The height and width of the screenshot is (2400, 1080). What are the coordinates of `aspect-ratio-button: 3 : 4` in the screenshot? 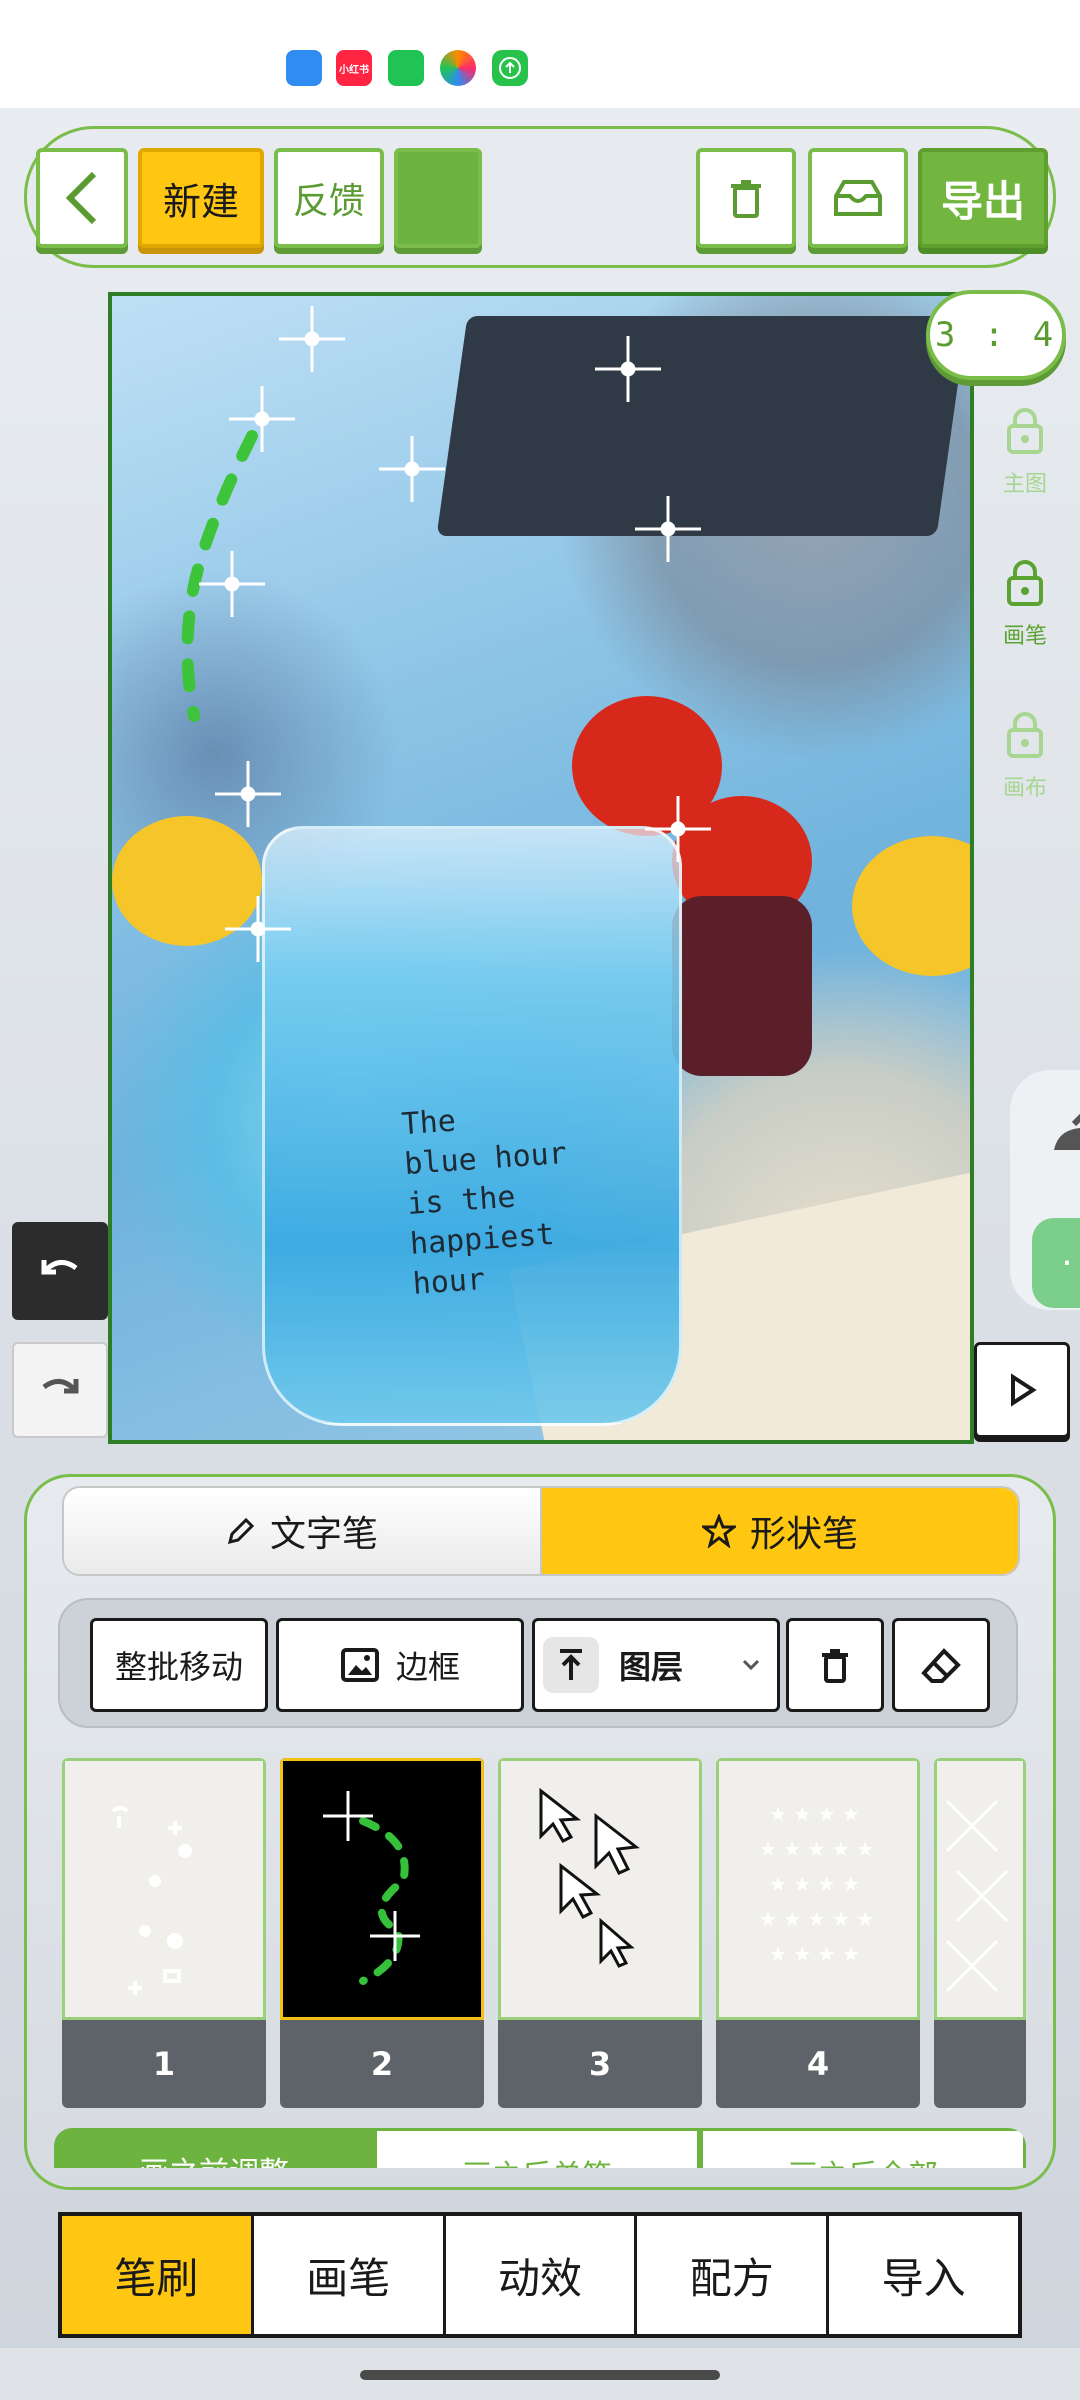 It's located at (996, 335).